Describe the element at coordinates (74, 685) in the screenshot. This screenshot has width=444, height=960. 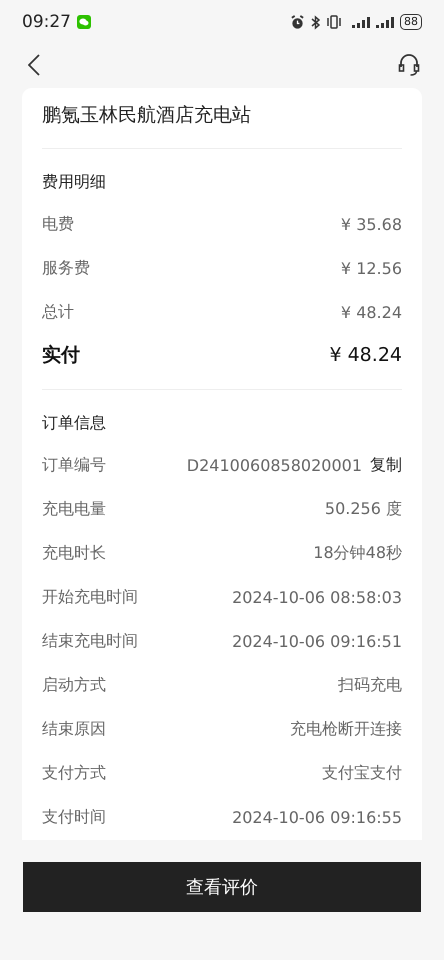
I see `info-label: 启动方式` at that location.